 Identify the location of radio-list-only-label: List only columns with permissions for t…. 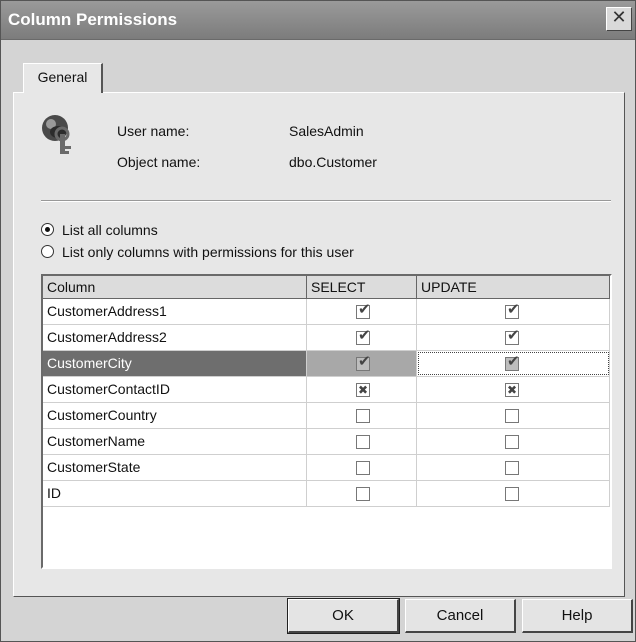
(208, 252).